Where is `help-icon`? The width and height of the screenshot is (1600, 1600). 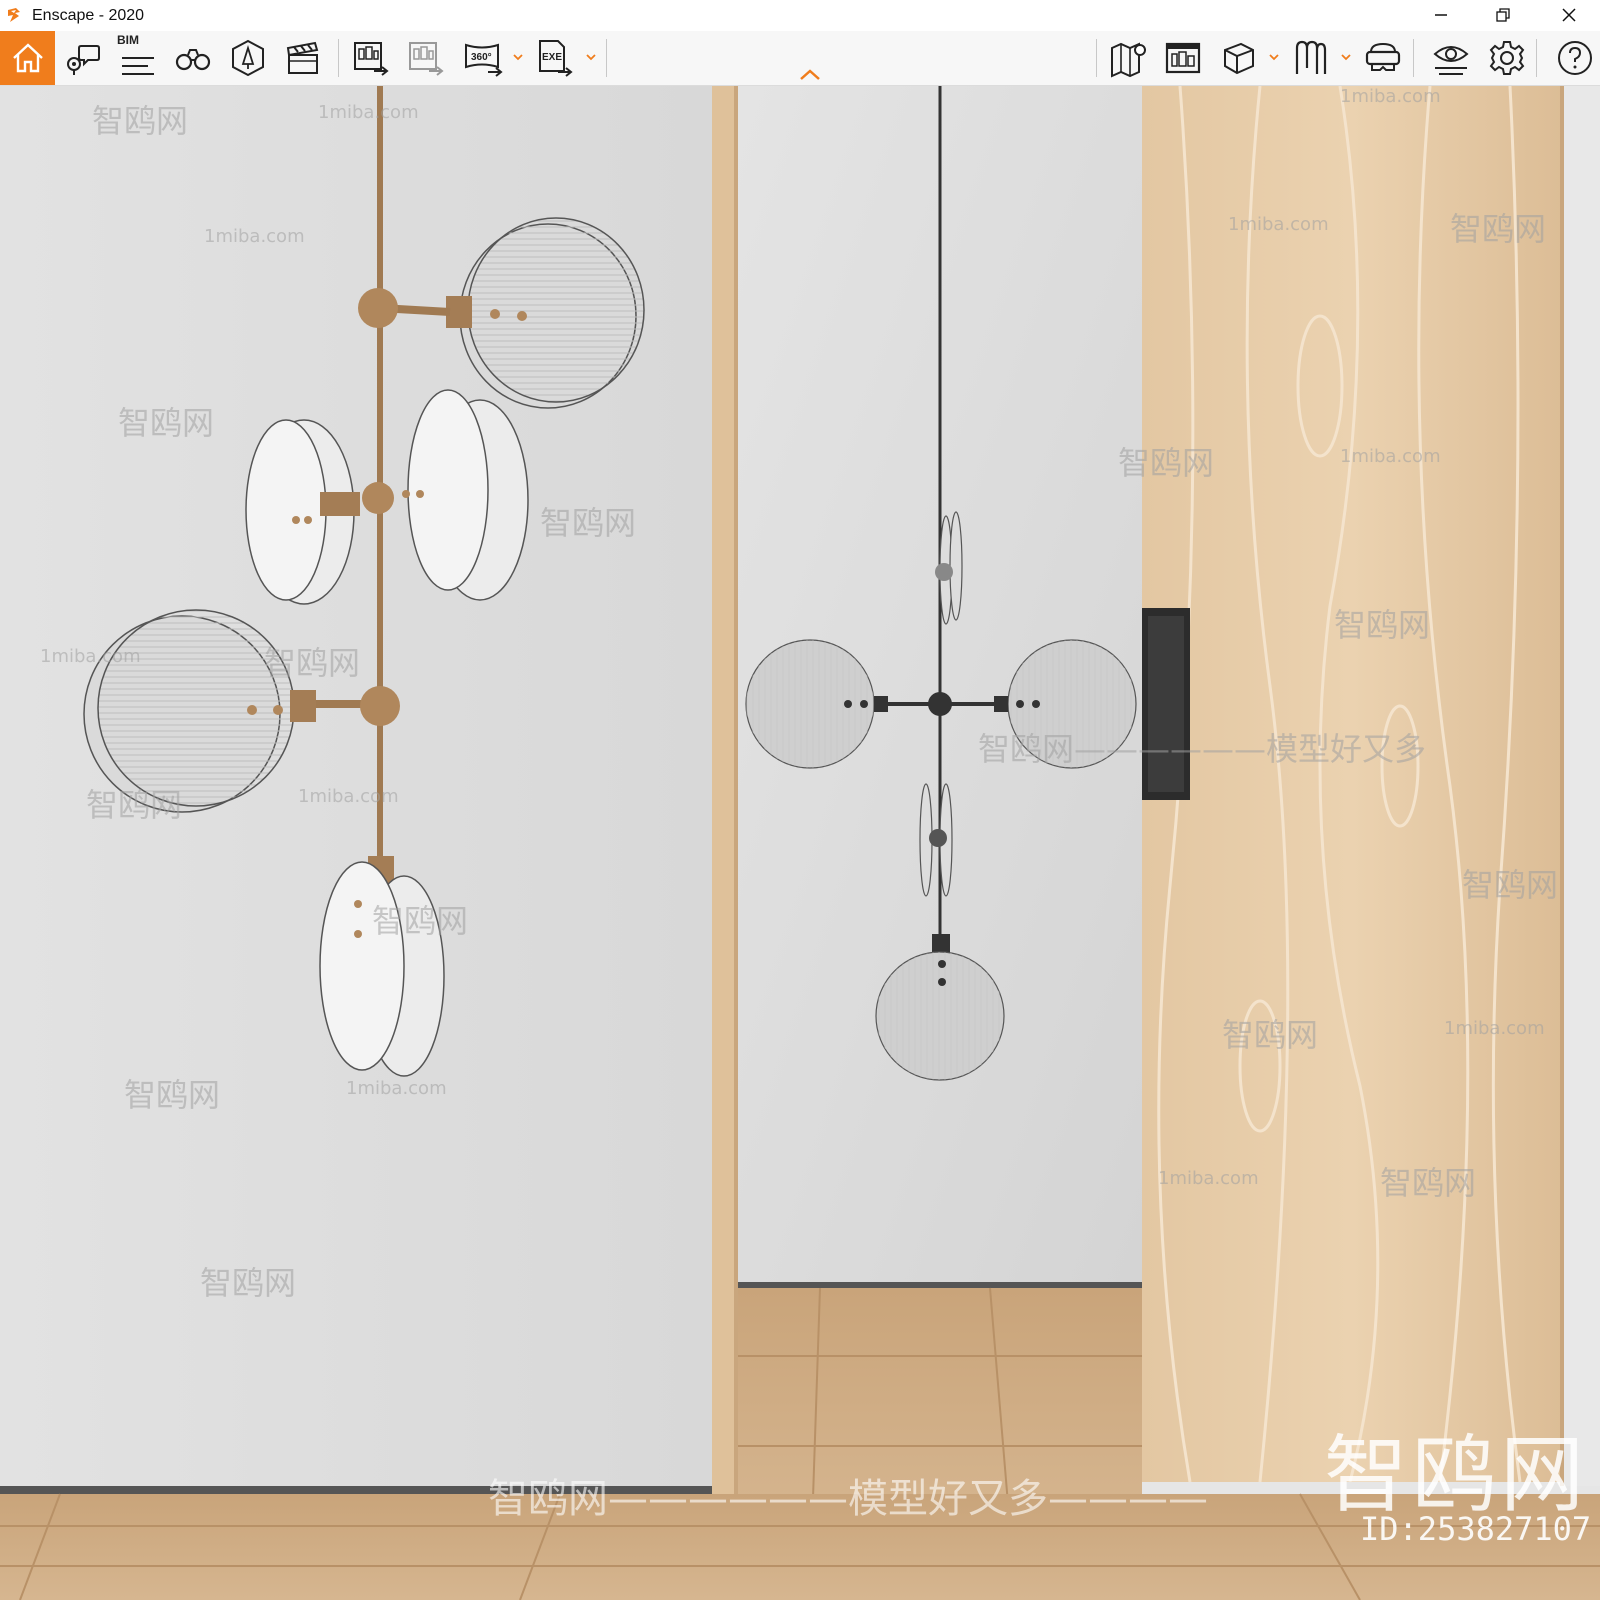
help-icon is located at coordinates (1575, 58).